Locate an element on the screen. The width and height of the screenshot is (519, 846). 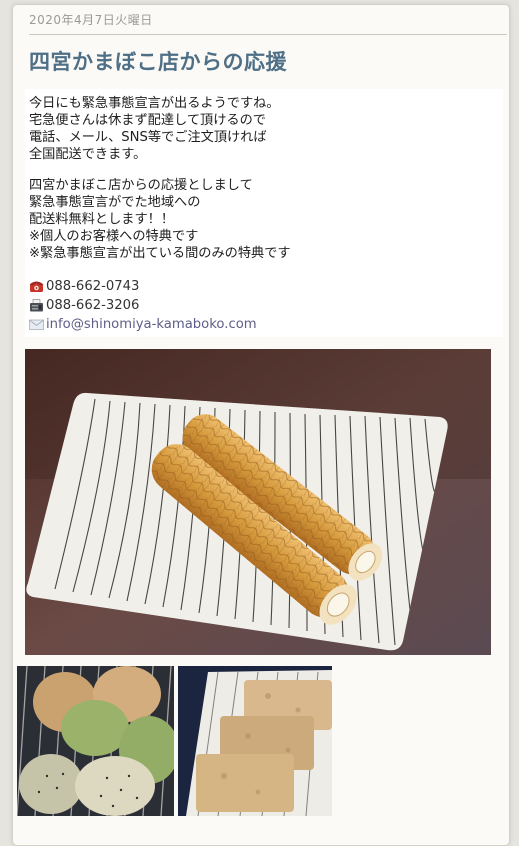
envelope-icon is located at coordinates (36, 324).